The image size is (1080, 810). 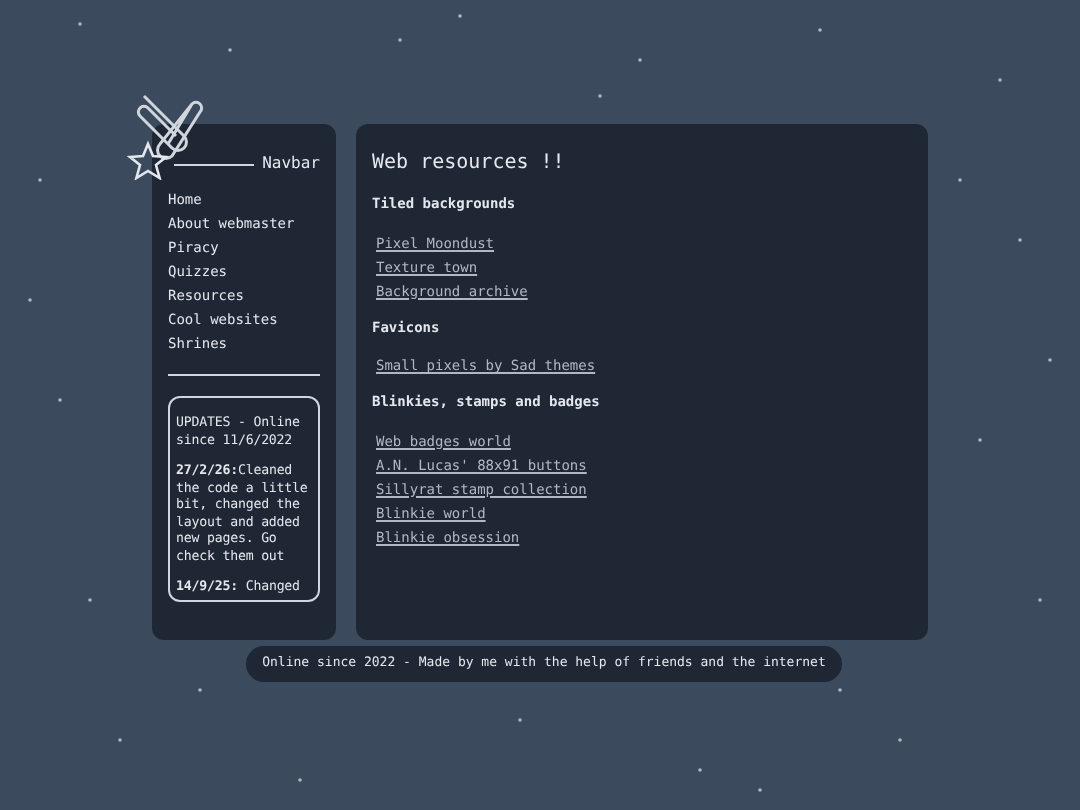 What do you see at coordinates (469, 164) in the screenshot?
I see `page-title: Web resources !!` at bounding box center [469, 164].